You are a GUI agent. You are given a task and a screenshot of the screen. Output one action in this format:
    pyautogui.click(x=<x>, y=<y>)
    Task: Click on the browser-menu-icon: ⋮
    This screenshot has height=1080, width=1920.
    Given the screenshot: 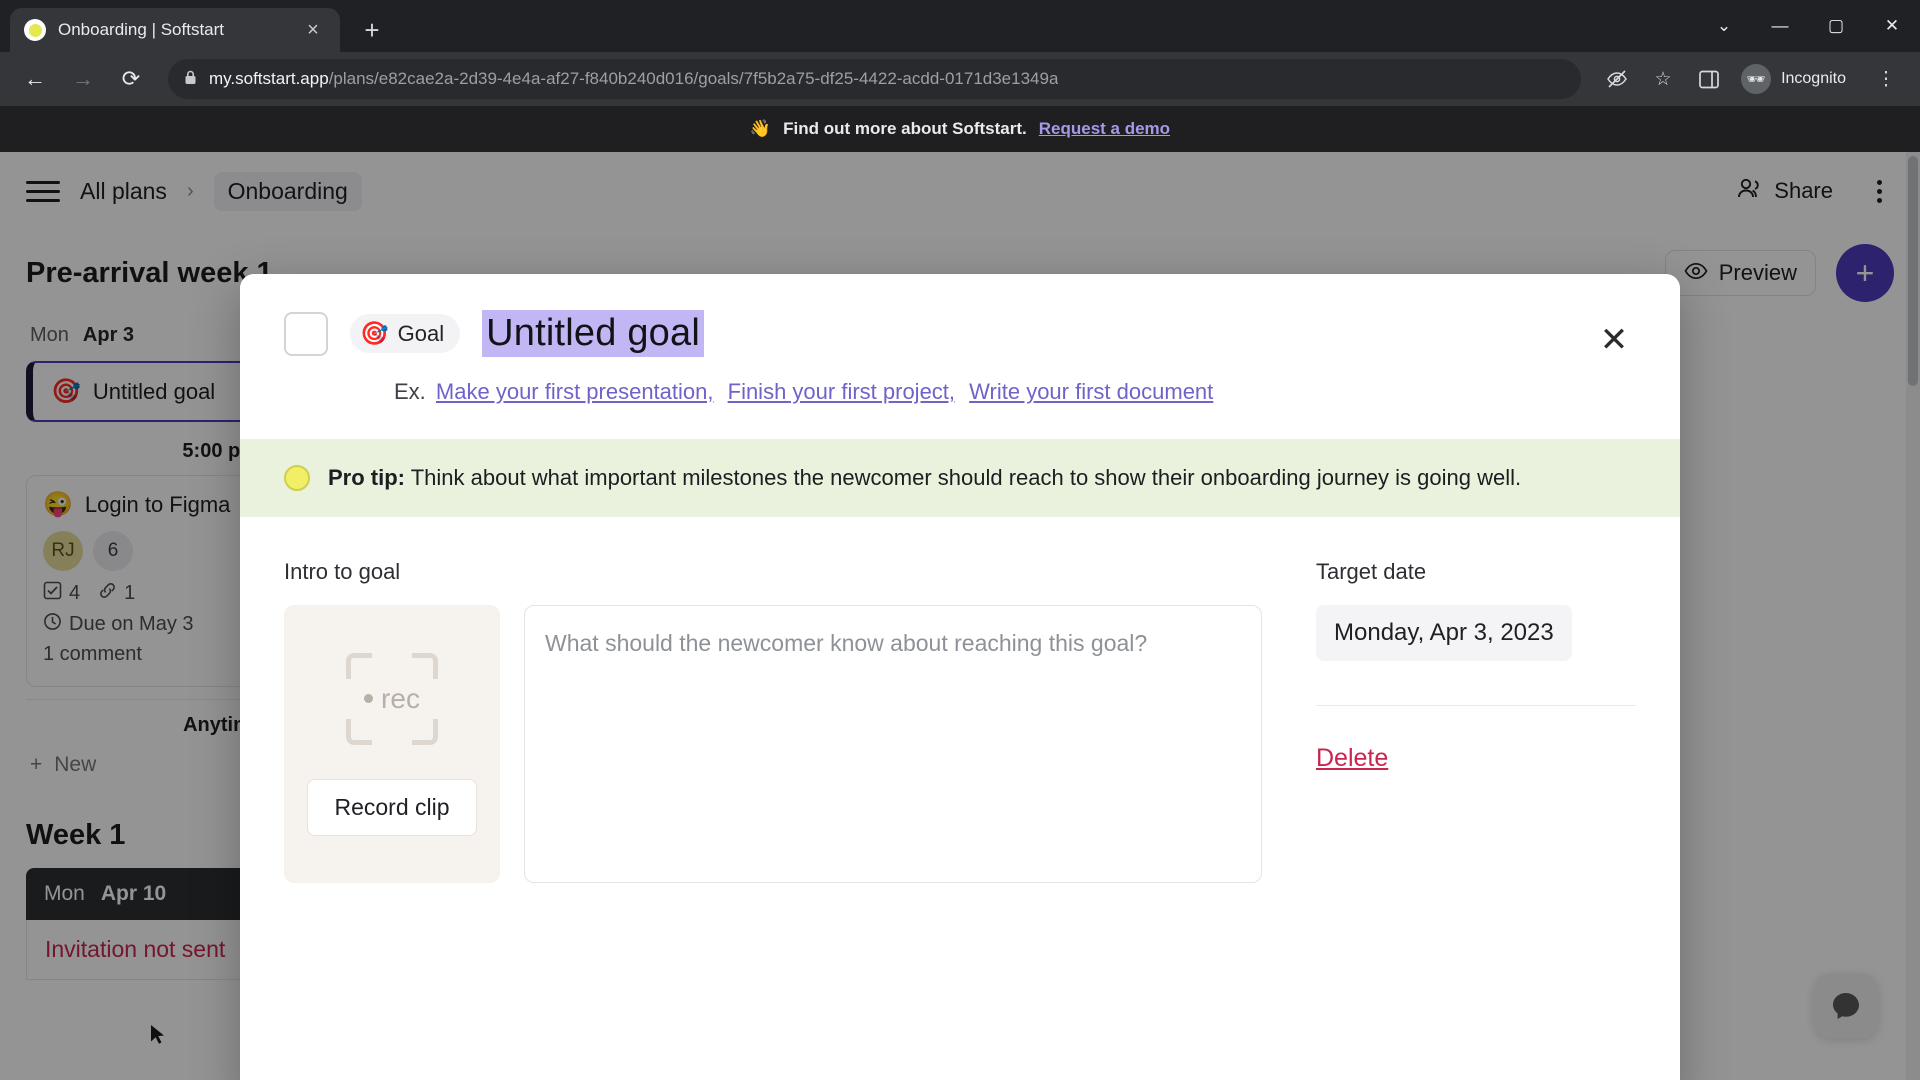 What is the action you would take?
    pyautogui.click(x=1886, y=79)
    